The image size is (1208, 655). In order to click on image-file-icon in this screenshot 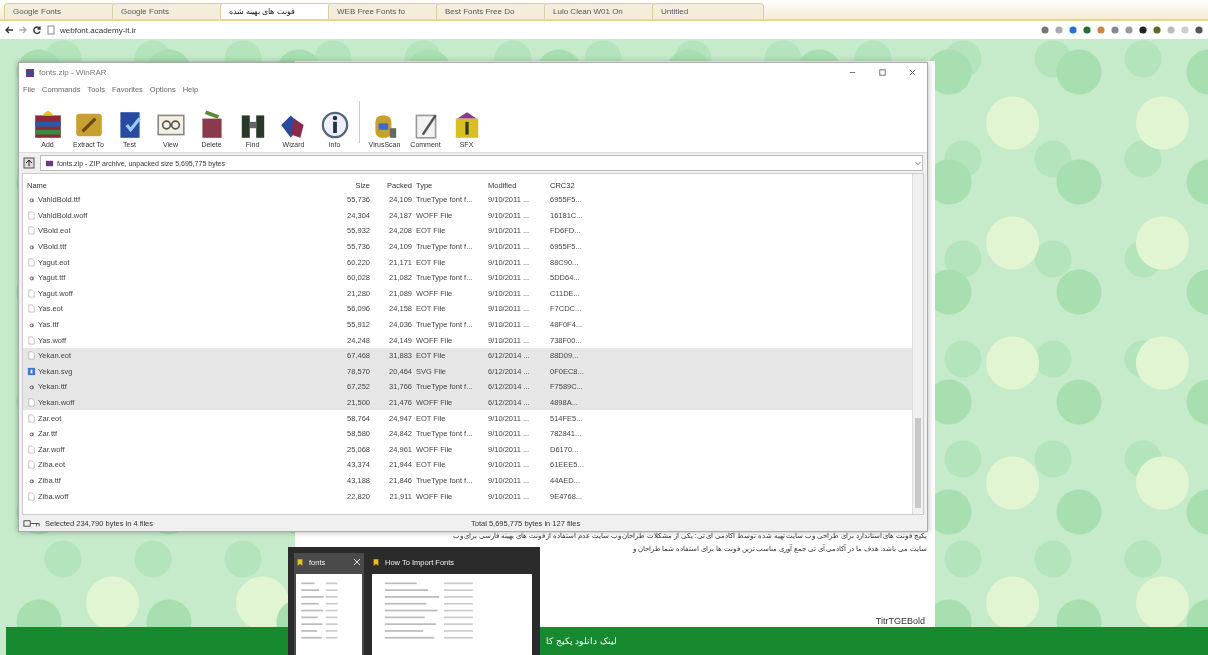, I will do `click(31, 371)`.